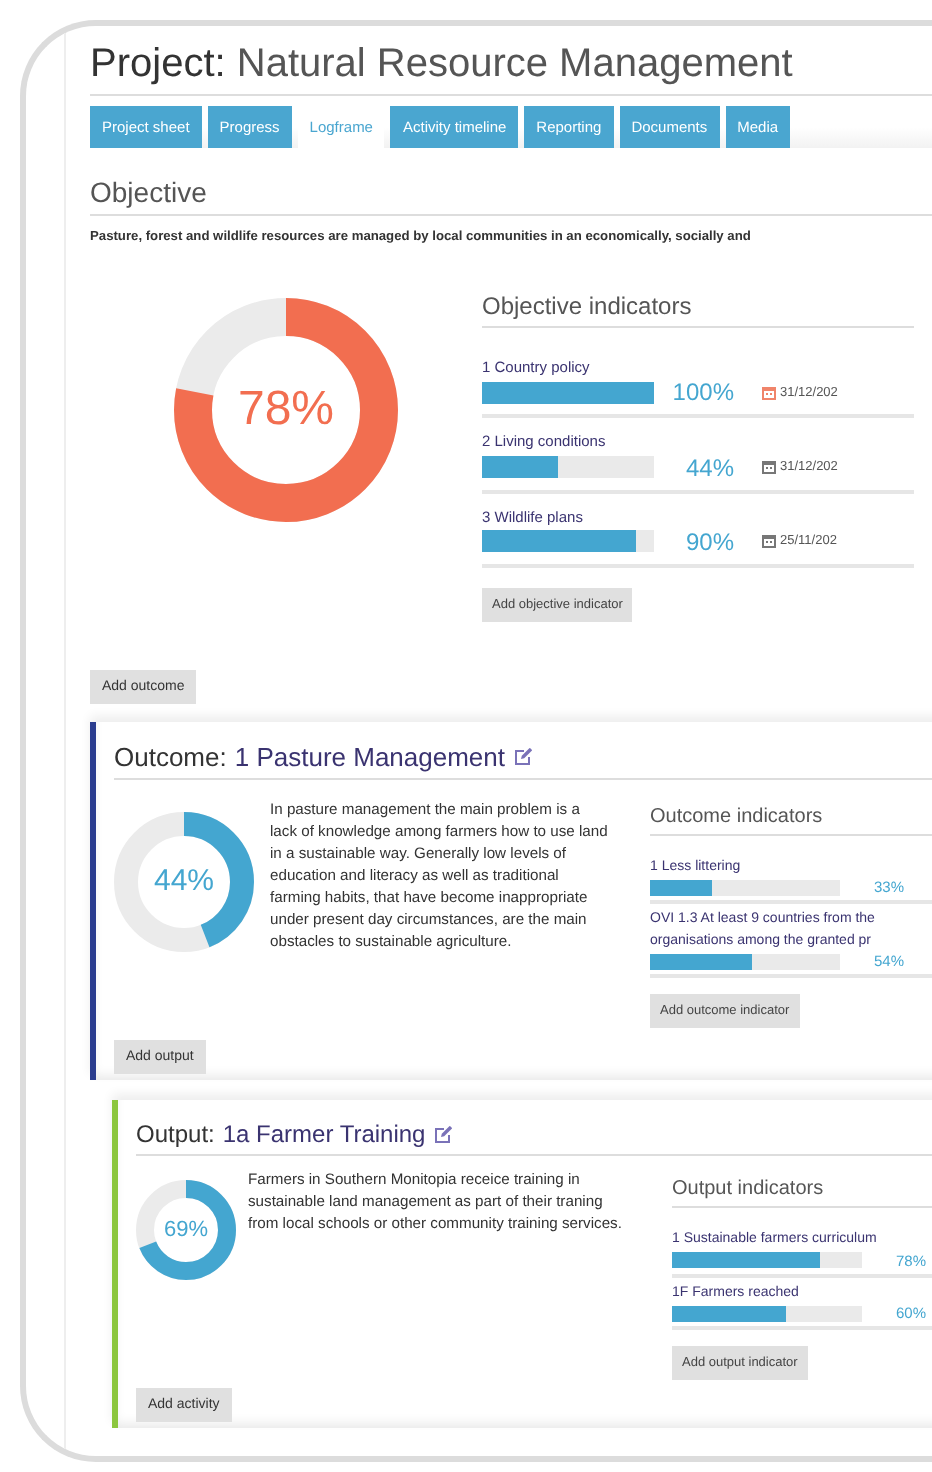 The height and width of the screenshot is (1472, 932). What do you see at coordinates (286, 410) in the screenshot?
I see `percent-value: 78%` at bounding box center [286, 410].